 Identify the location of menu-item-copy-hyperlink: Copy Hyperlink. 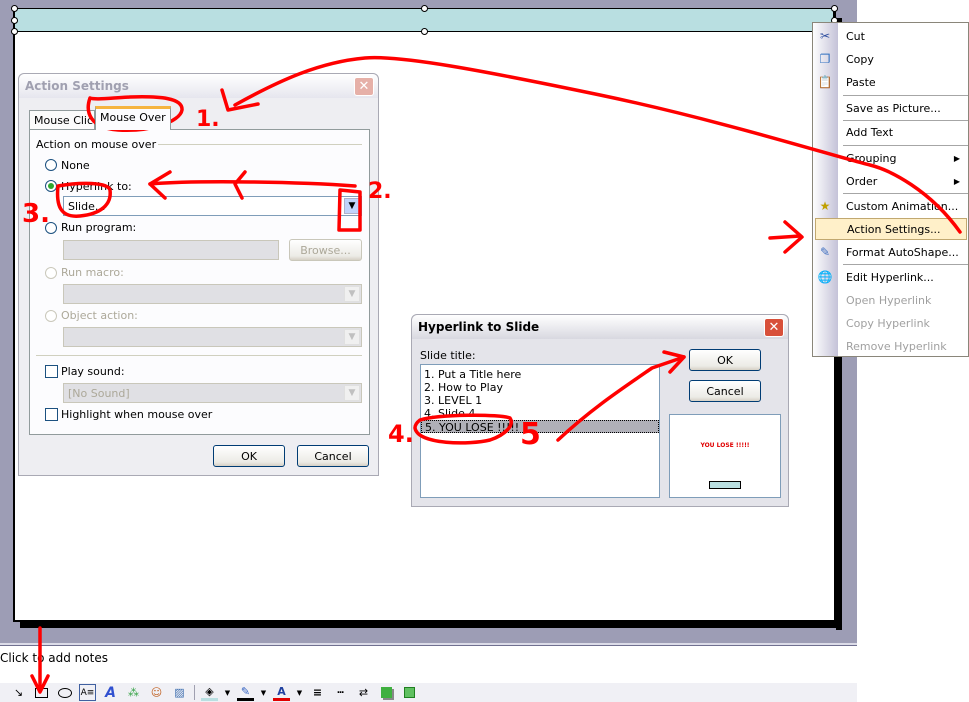
(890, 323).